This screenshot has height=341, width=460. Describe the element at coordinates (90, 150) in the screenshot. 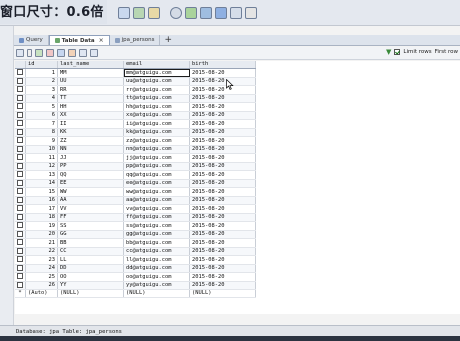

I see `cell-last-name: NN` at that location.